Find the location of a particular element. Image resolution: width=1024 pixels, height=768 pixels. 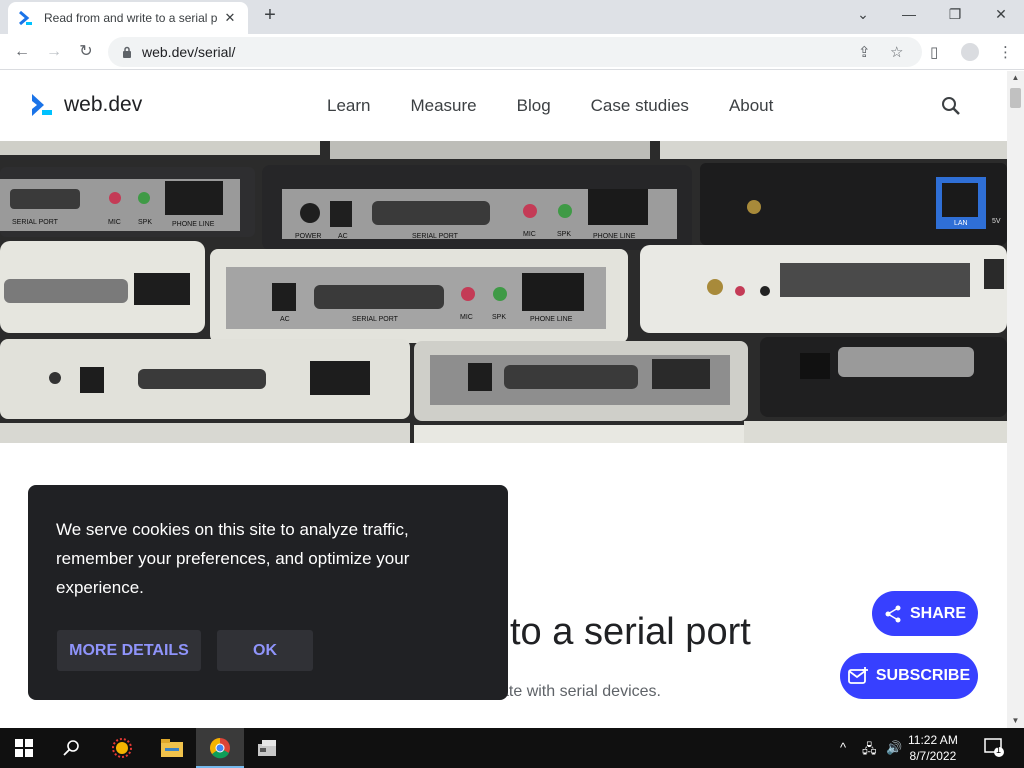

tab-close-icon: ✕ is located at coordinates (230, 18).